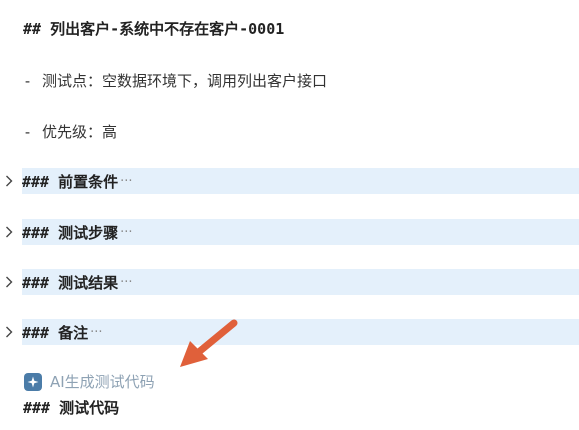 This screenshot has height=430, width=579. What do you see at coordinates (289, 232) in the screenshot?
I see `section-test-steps: ### 测试步骤 ···` at bounding box center [289, 232].